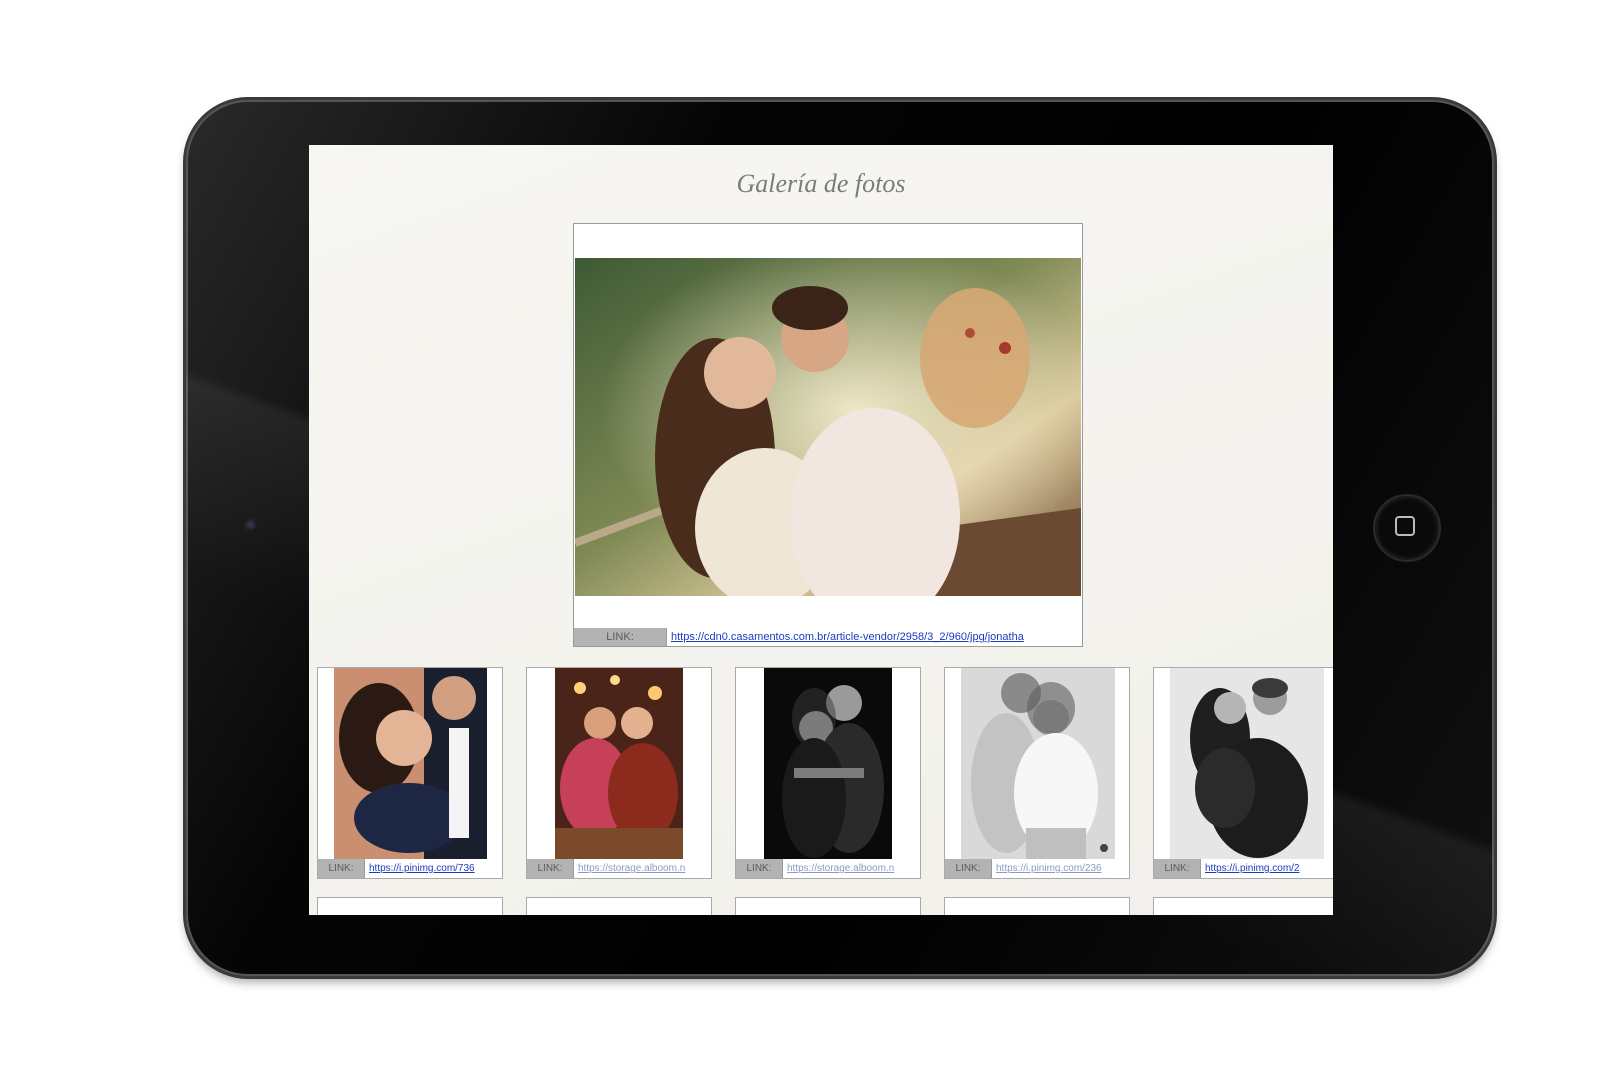 Image resolution: width=1600 pixels, height=1067 pixels. I want to click on page-title: Galería de fotos, so click(821, 183).